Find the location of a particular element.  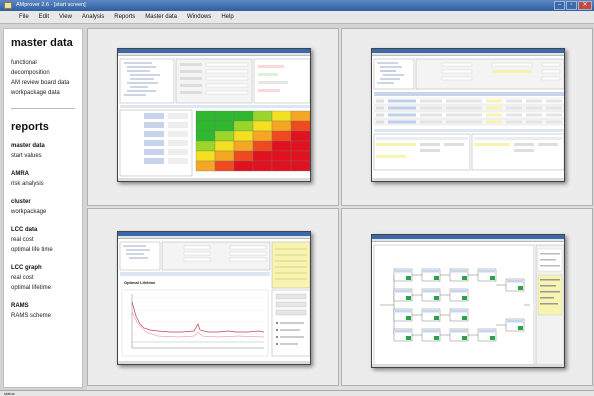

risk-analysis-thumbnail is located at coordinates (214, 115).